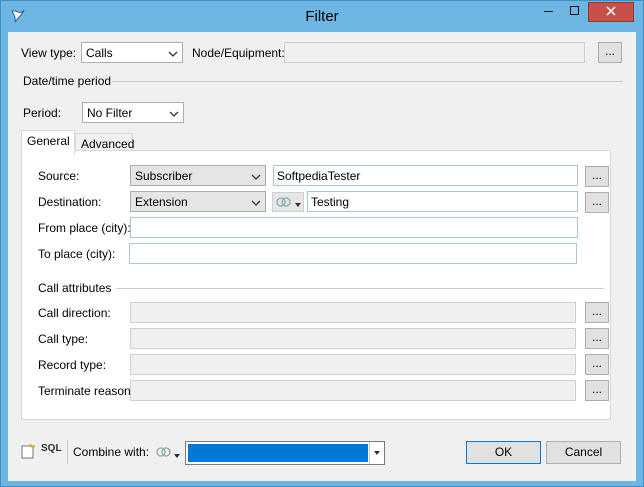 The height and width of the screenshot is (487, 644). I want to click on terminate-reason-label: Terminate reason:, so click(86, 391).